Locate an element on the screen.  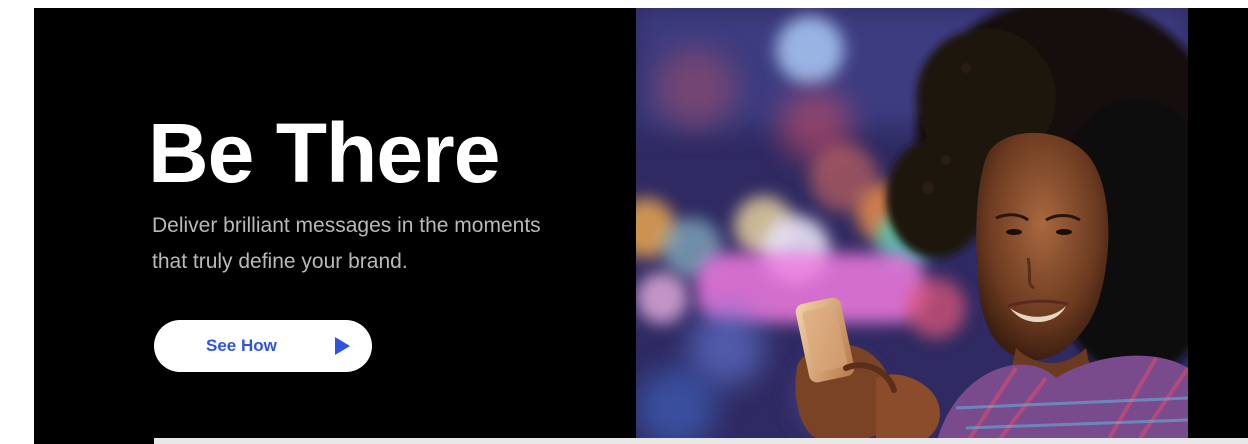
see-how-label: See How is located at coordinates (241, 345).